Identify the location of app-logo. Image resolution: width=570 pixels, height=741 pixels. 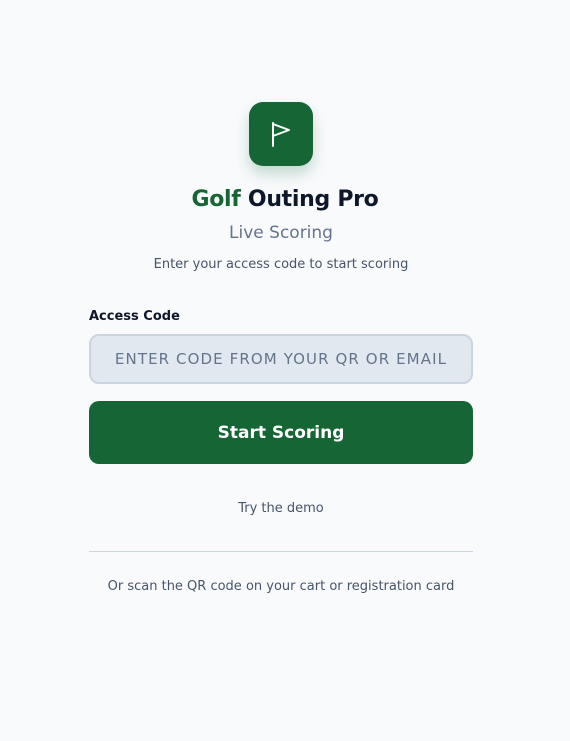
(281, 134).